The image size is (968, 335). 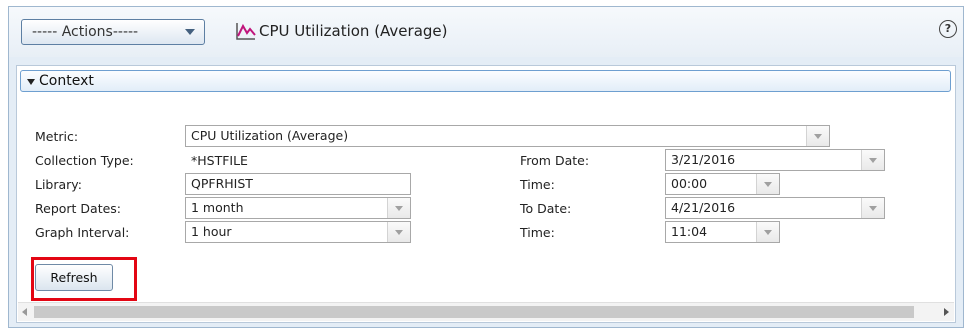 What do you see at coordinates (775, 208) in the screenshot?
I see `to-date-select: 4/21/2016` at bounding box center [775, 208].